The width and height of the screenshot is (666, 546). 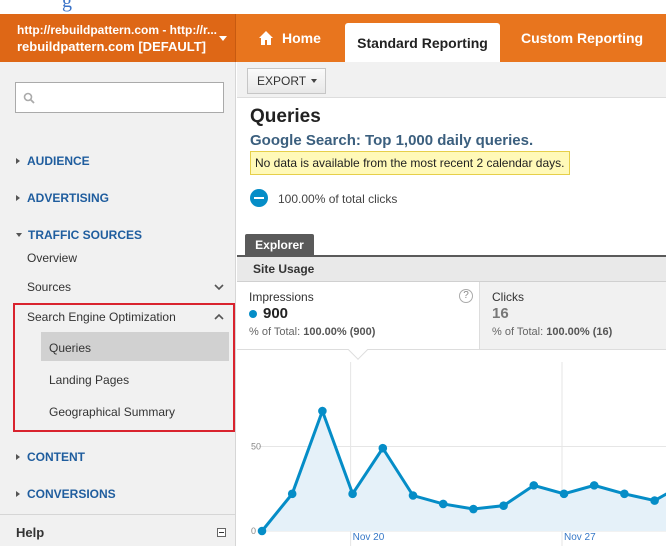 What do you see at coordinates (71, 494) in the screenshot?
I see `sidebar-item-label: CONVERSIONS` at bounding box center [71, 494].